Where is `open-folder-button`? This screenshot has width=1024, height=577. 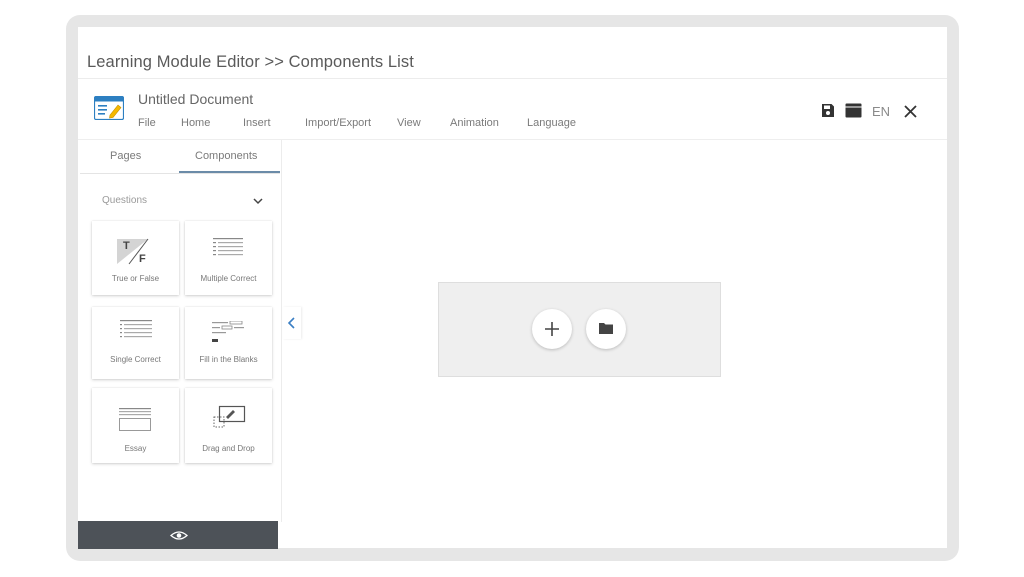 open-folder-button is located at coordinates (606, 329).